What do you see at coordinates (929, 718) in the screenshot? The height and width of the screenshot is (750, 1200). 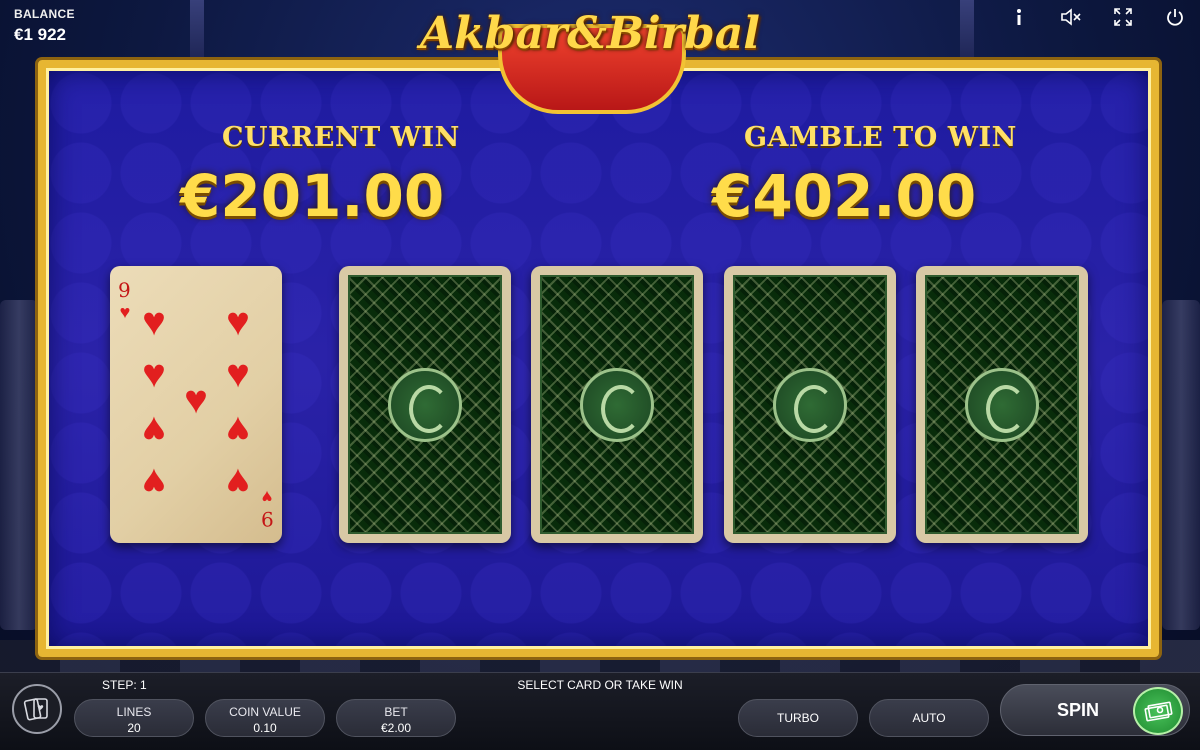 I see `auto-button: AUTO` at bounding box center [929, 718].